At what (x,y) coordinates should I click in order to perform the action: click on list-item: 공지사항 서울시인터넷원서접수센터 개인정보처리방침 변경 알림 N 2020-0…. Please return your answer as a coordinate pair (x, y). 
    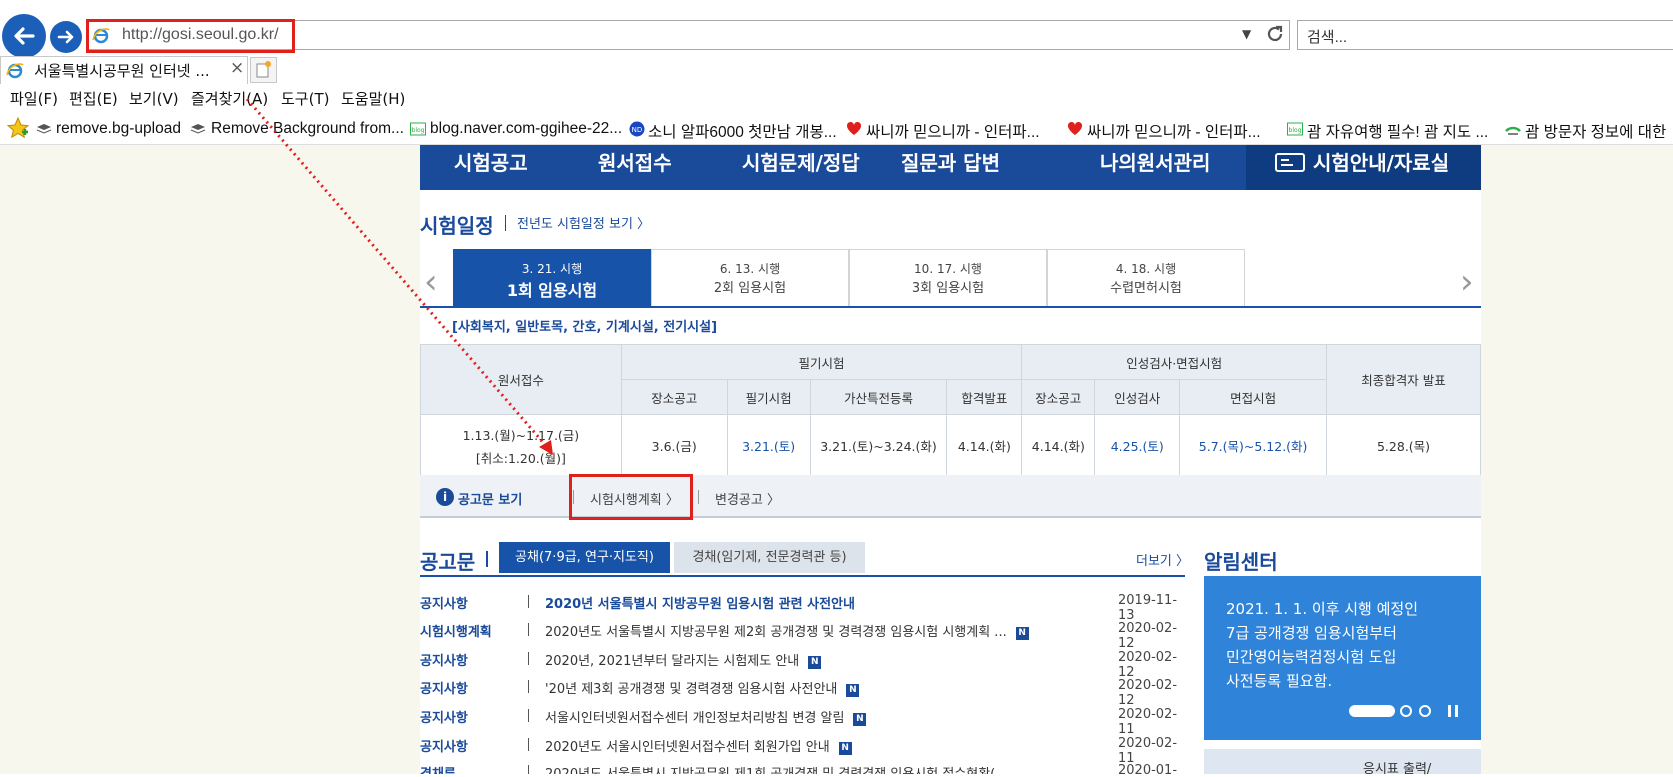
    Looking at the image, I should click on (802, 722).